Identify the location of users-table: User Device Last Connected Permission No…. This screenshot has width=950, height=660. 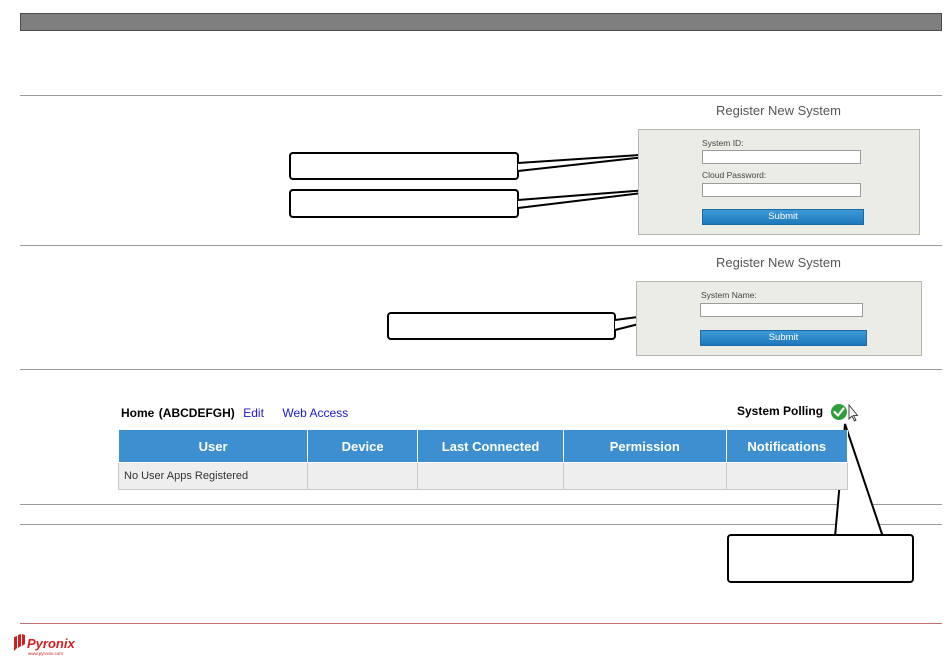
(483, 460).